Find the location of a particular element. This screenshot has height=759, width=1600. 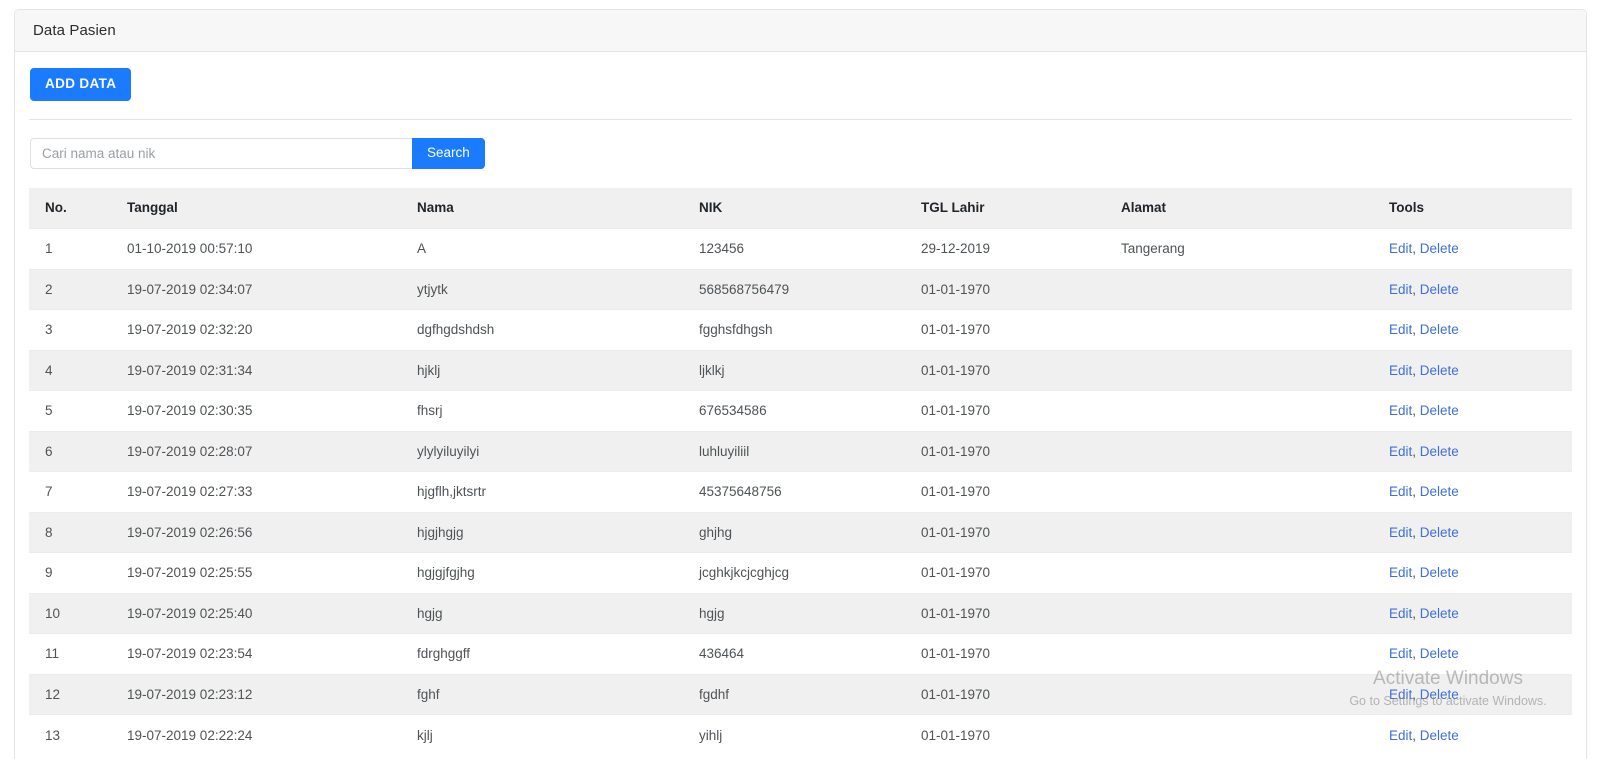

search-button: Search is located at coordinates (448, 153).